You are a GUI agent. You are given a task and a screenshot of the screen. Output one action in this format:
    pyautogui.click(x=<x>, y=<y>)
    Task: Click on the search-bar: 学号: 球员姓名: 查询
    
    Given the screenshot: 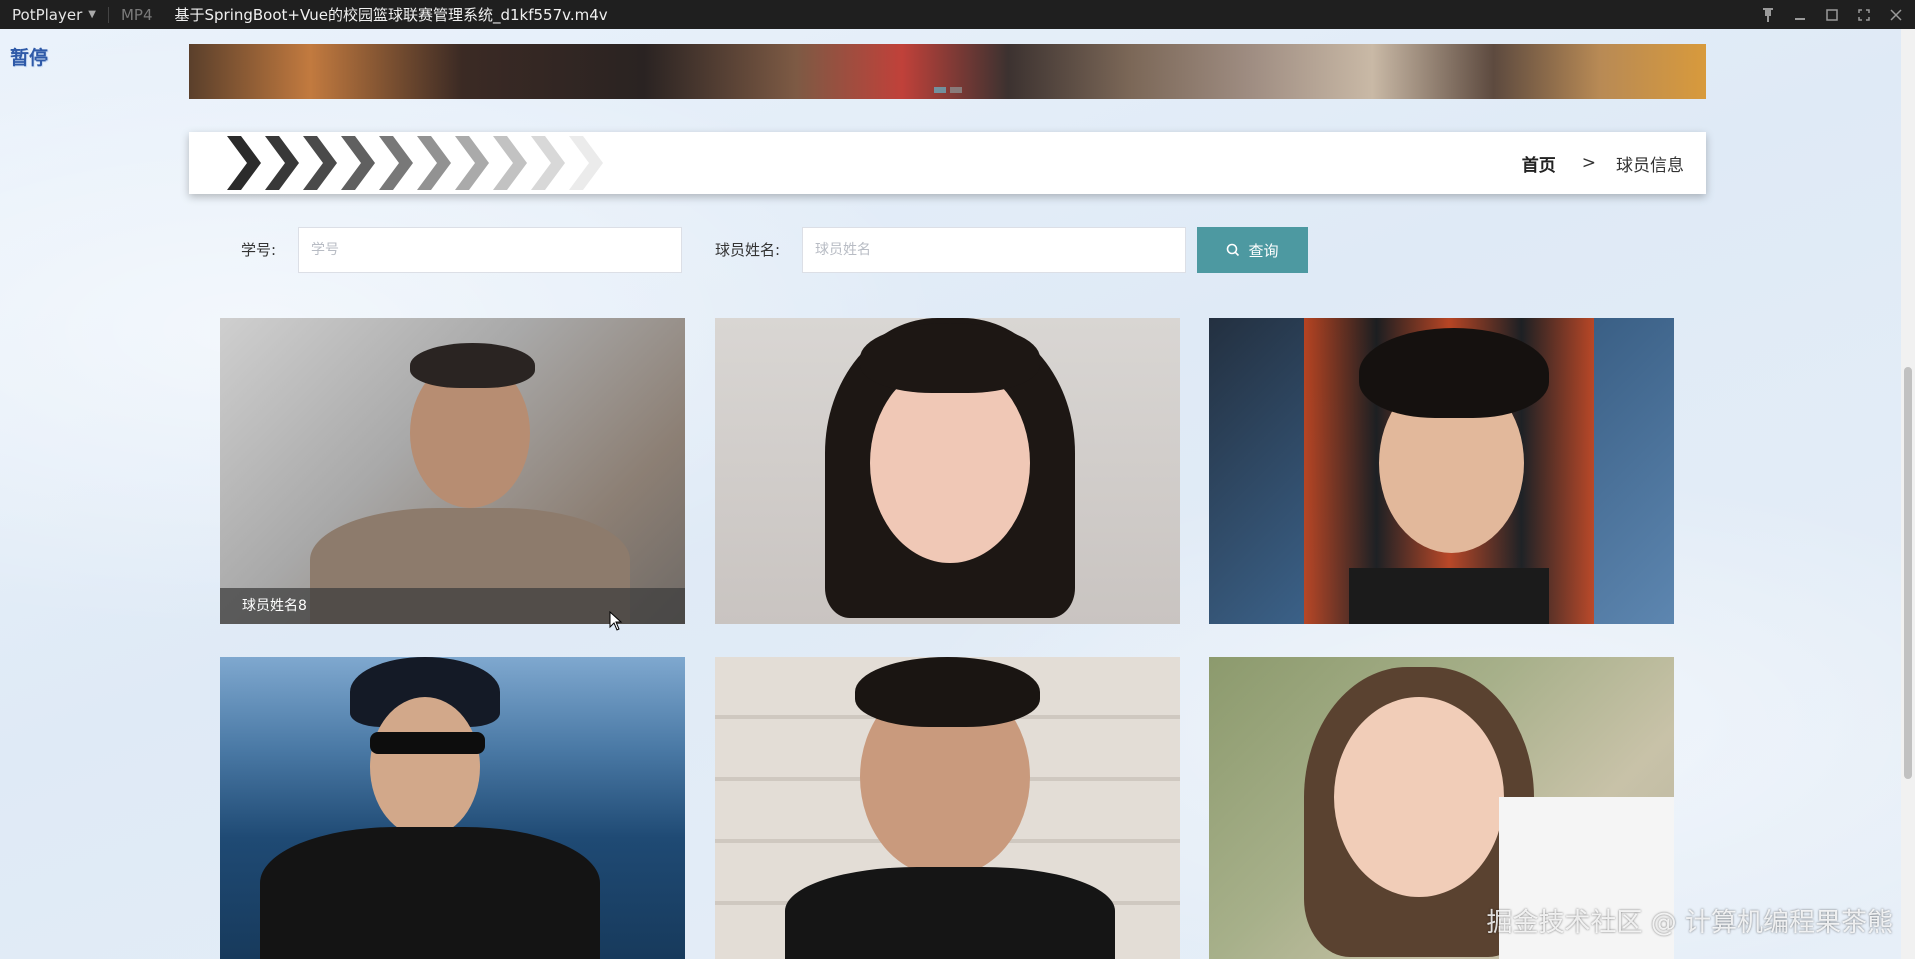 What is the action you would take?
    pyautogui.click(x=957, y=250)
    